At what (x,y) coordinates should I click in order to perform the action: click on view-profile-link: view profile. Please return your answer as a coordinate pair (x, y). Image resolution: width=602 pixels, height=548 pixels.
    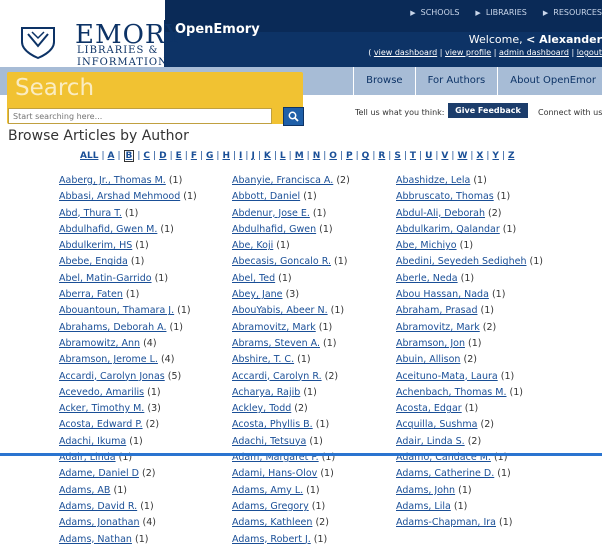
    Looking at the image, I should click on (468, 52).